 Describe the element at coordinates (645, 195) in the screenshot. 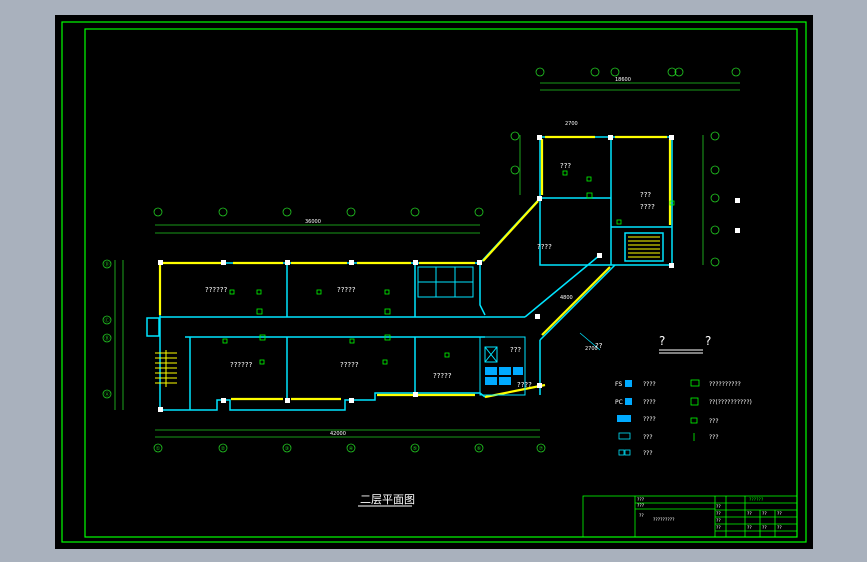

I see `room-label-9: ???` at that location.